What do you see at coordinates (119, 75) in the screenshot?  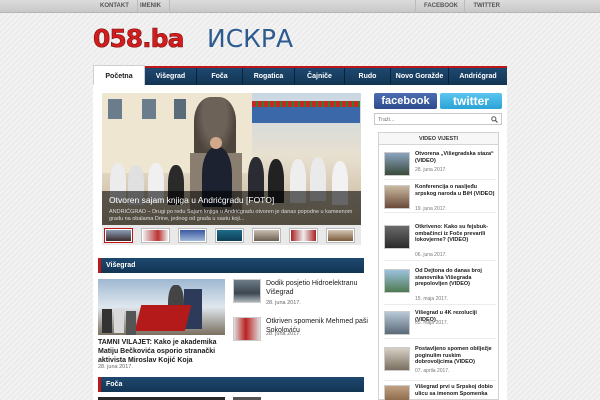 I see `nav-pocetna: Početna` at bounding box center [119, 75].